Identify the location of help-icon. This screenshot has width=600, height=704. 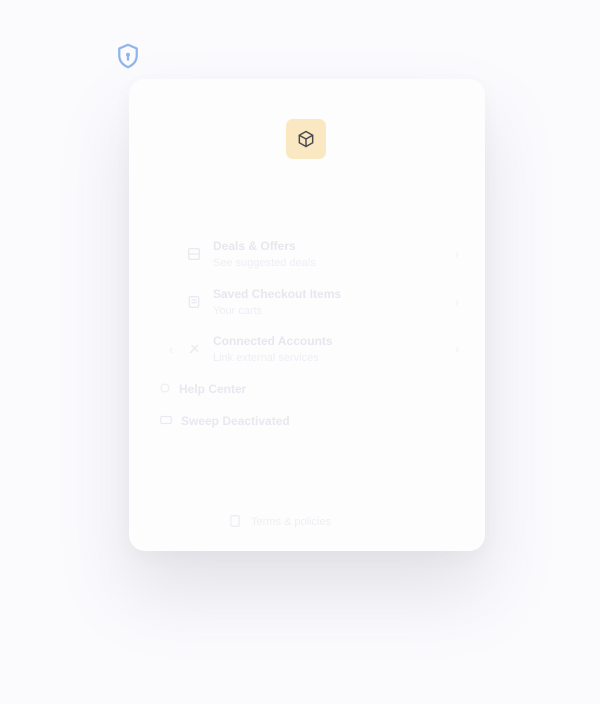
(165, 389).